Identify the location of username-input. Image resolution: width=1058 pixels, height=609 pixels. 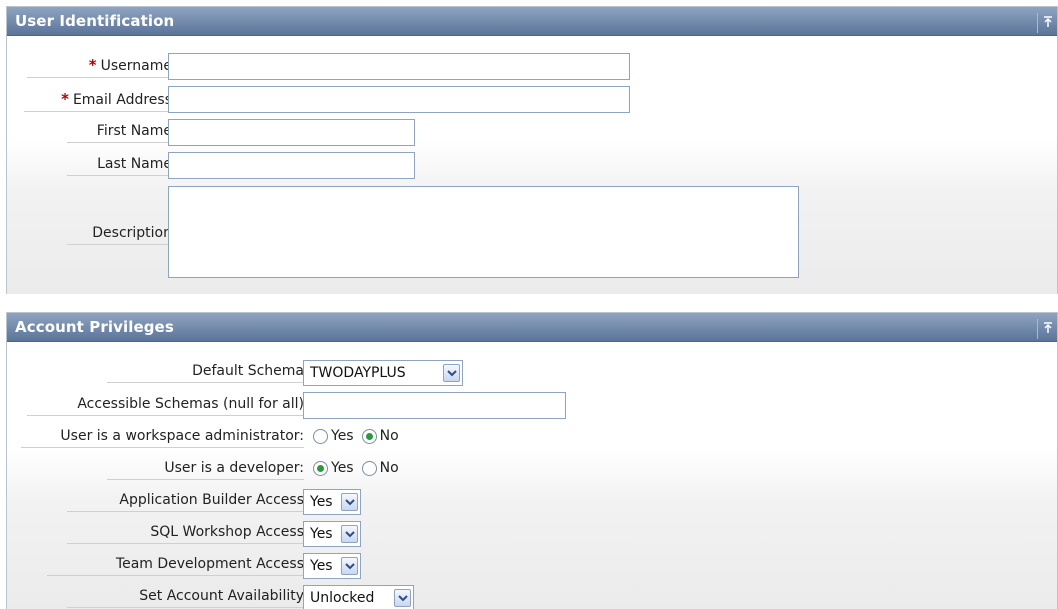
(399, 66).